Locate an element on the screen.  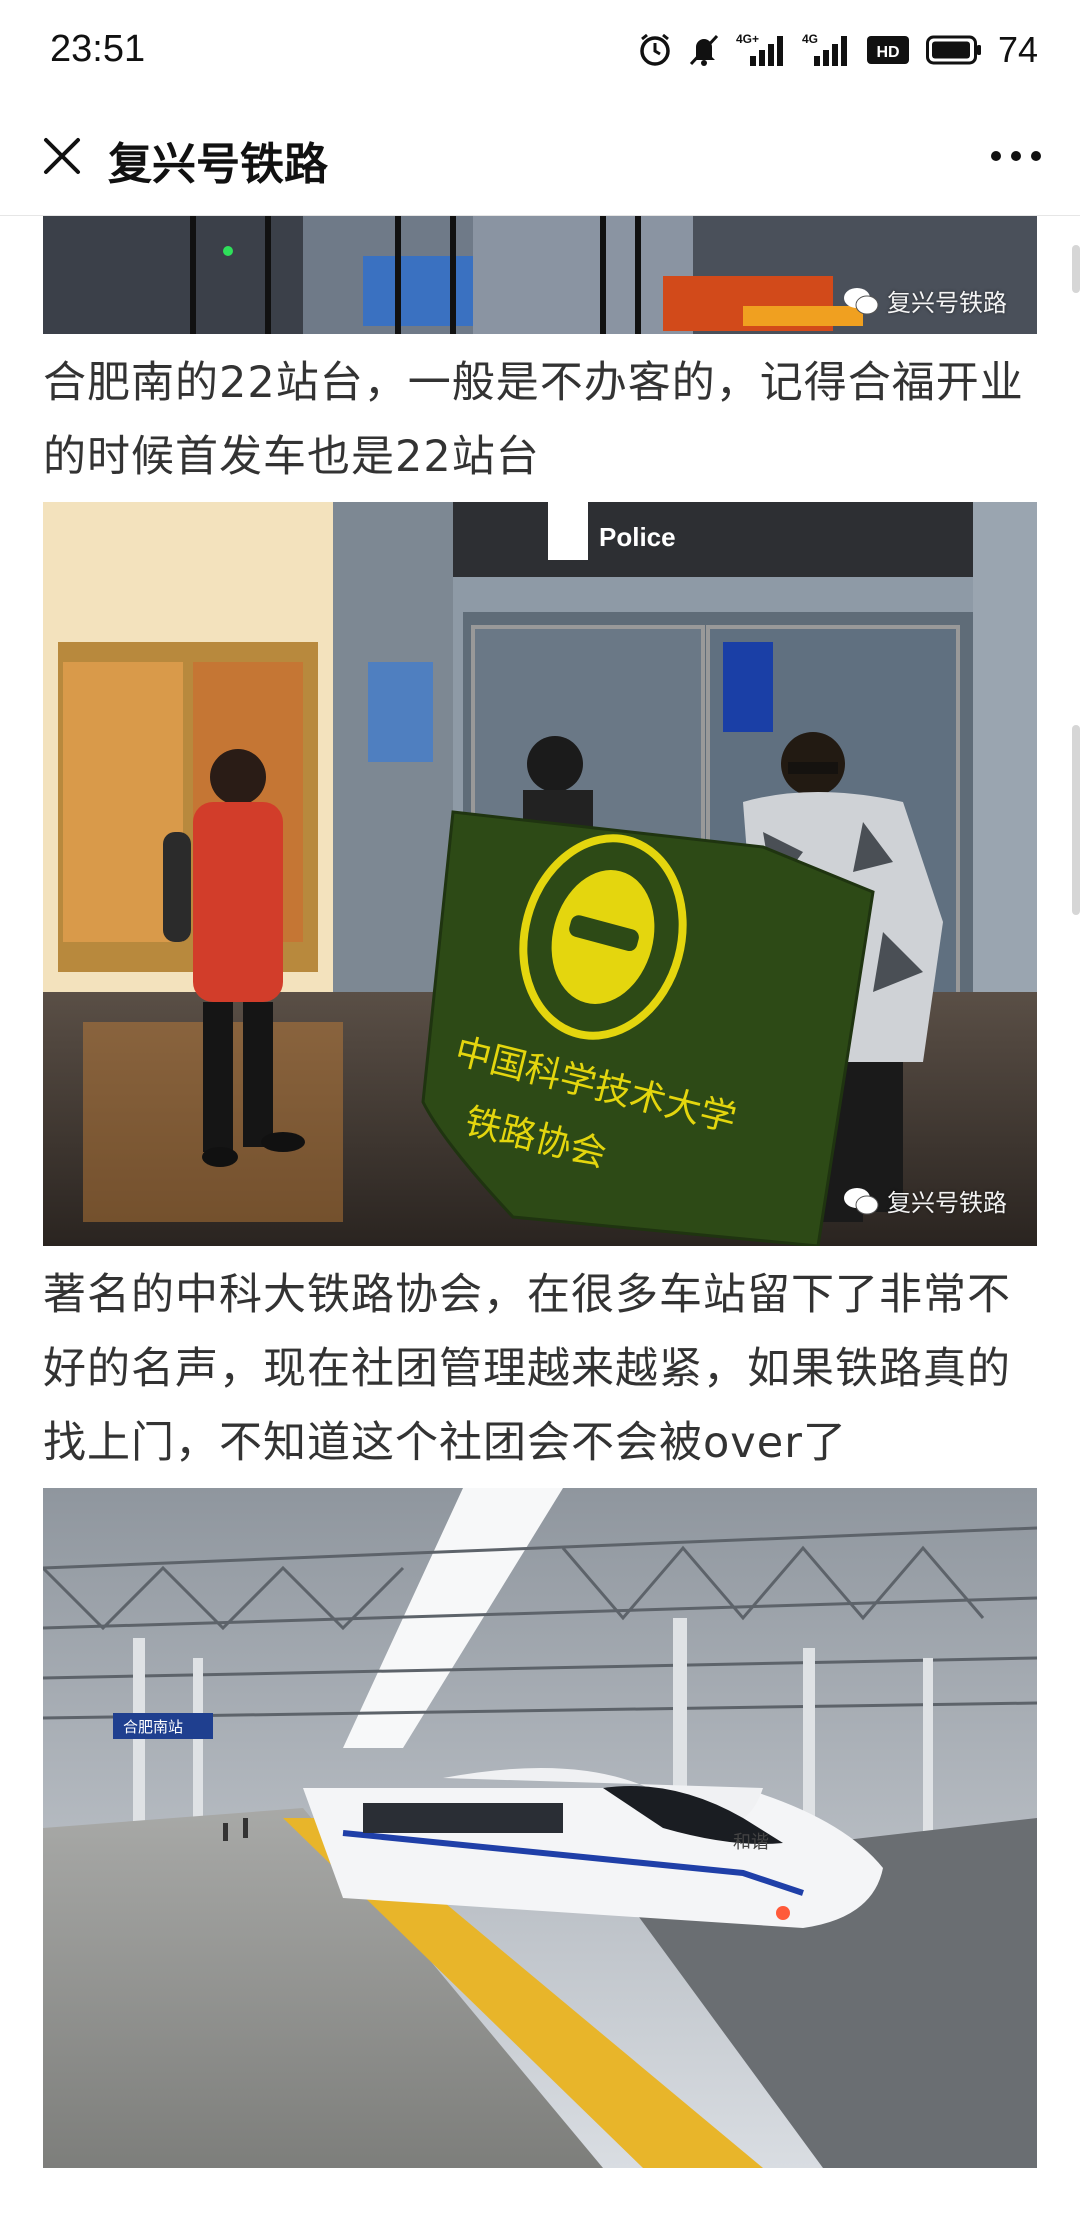
signal-4g-icon: 4G is located at coordinates (826, 50).